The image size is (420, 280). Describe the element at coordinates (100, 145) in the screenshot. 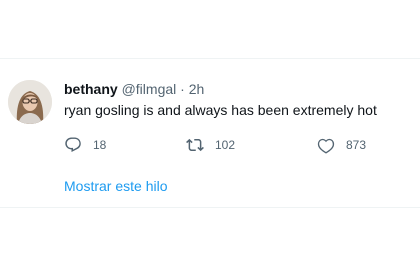

I see `reply-count: 18` at that location.